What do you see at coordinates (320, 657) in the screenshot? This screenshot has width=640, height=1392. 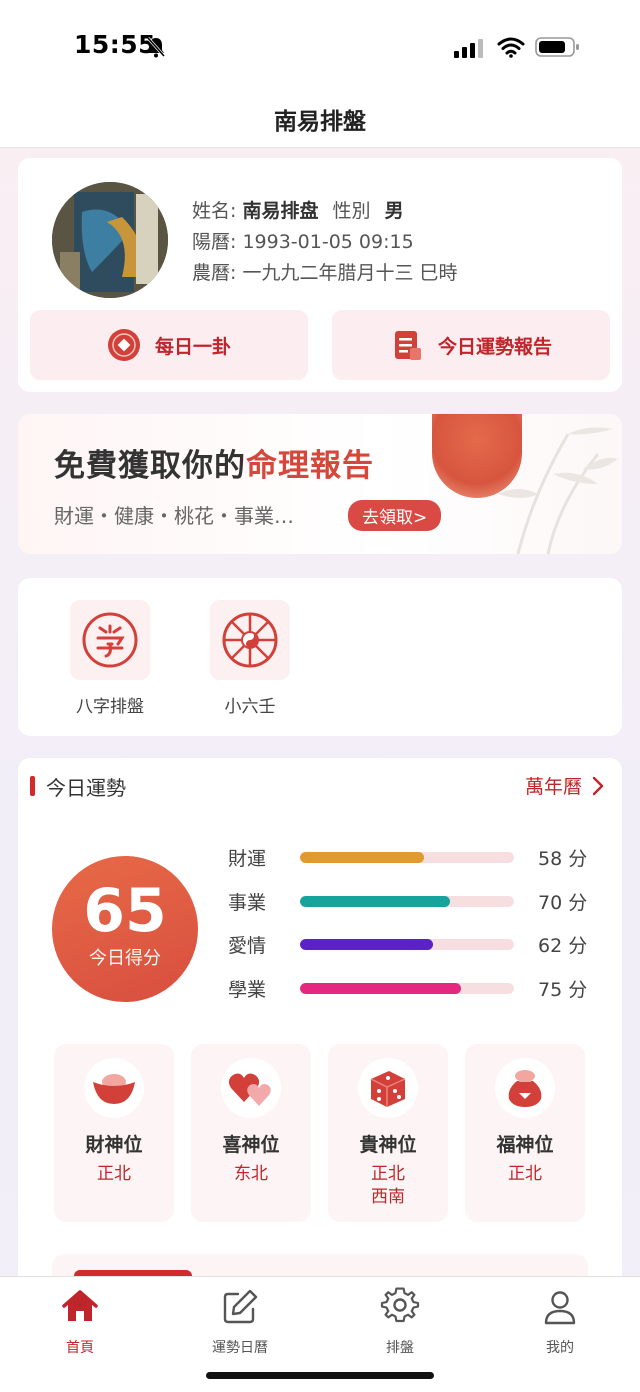 I see `tools-card: 八字排盤 小六壬` at bounding box center [320, 657].